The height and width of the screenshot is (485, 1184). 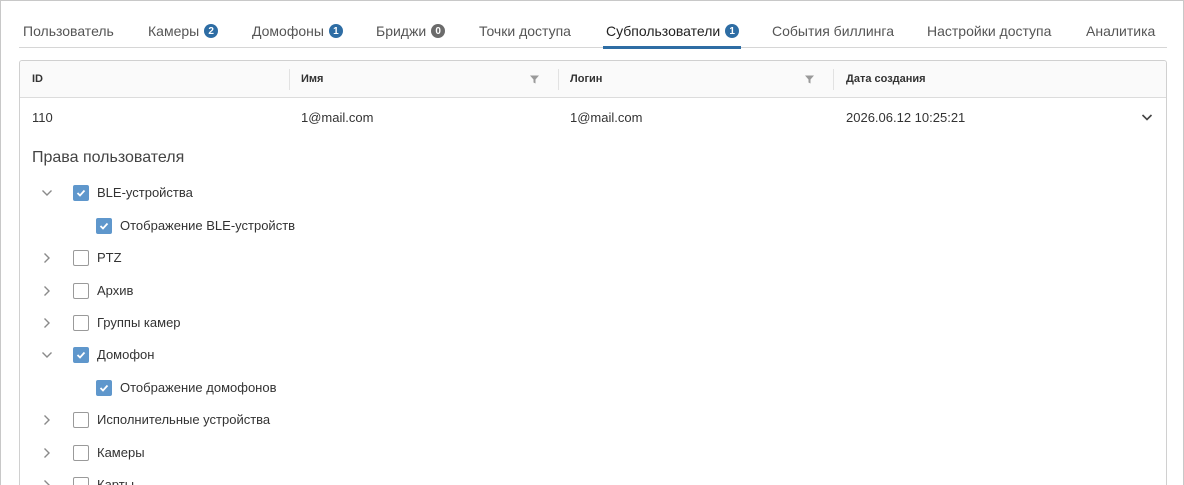 I want to click on column-header-name: Имя, so click(x=312, y=79).